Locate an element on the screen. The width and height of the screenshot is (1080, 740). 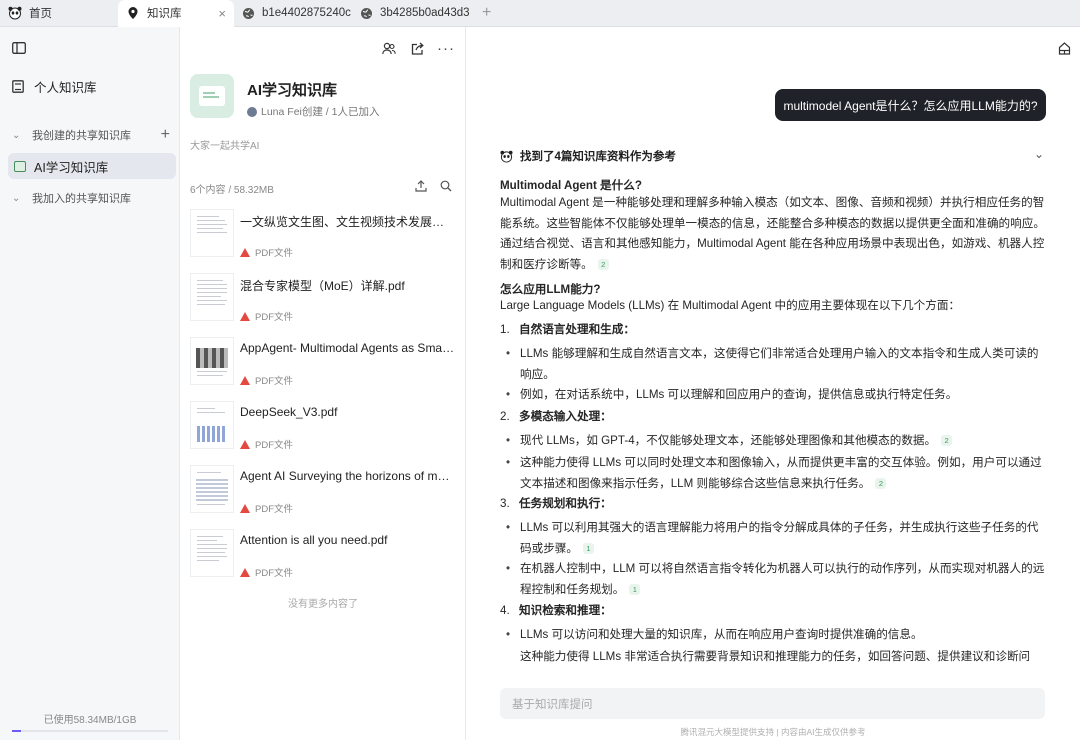
section-2: 2. 多模态输入处理： is located at coordinates (556, 417).